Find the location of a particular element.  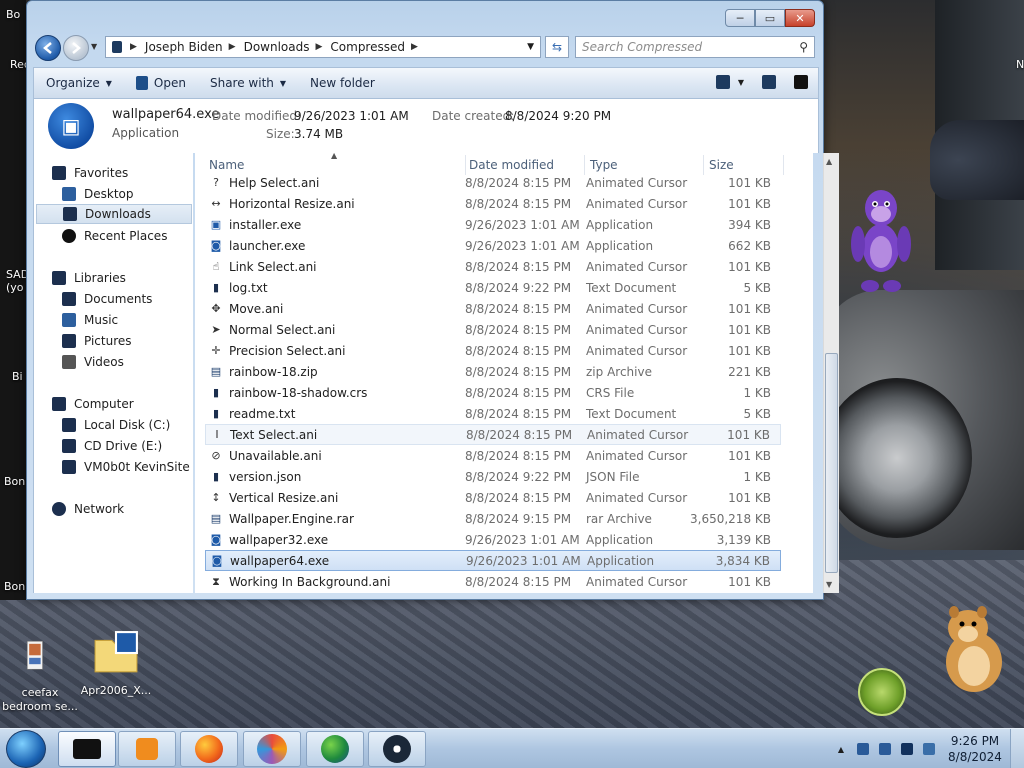

help-button is located at coordinates (801, 82).